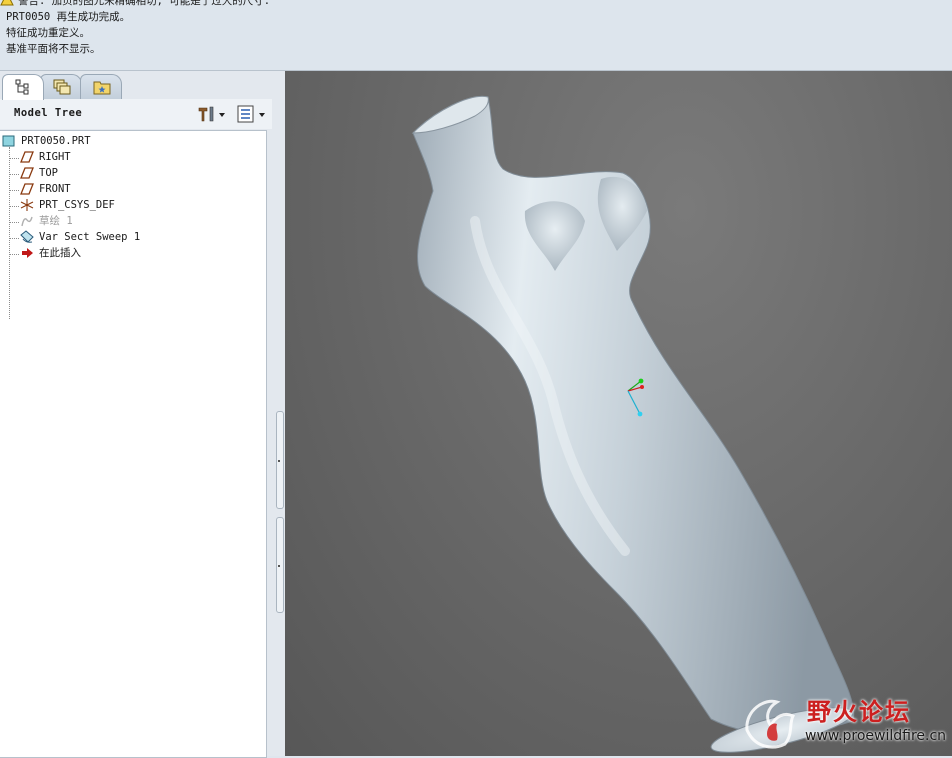 This screenshot has height=758, width=952. Describe the element at coordinates (136, 114) in the screenshot. I see `model-tree-header: Model Tree` at that location.